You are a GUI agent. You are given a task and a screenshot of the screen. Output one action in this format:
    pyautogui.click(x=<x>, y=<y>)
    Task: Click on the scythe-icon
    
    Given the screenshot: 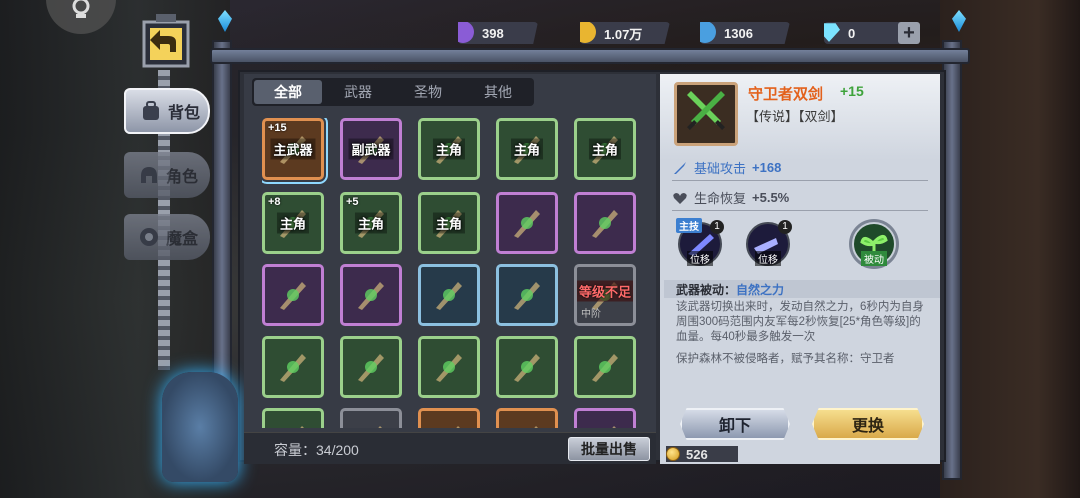 What is the action you would take?
    pyautogui.click(x=605, y=224)
    